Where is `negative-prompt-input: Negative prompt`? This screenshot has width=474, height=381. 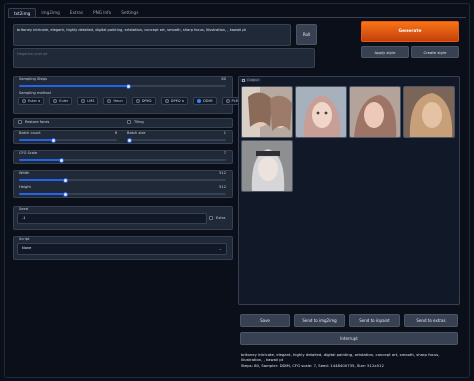 negative-prompt-input: Negative prompt is located at coordinates (164, 58).